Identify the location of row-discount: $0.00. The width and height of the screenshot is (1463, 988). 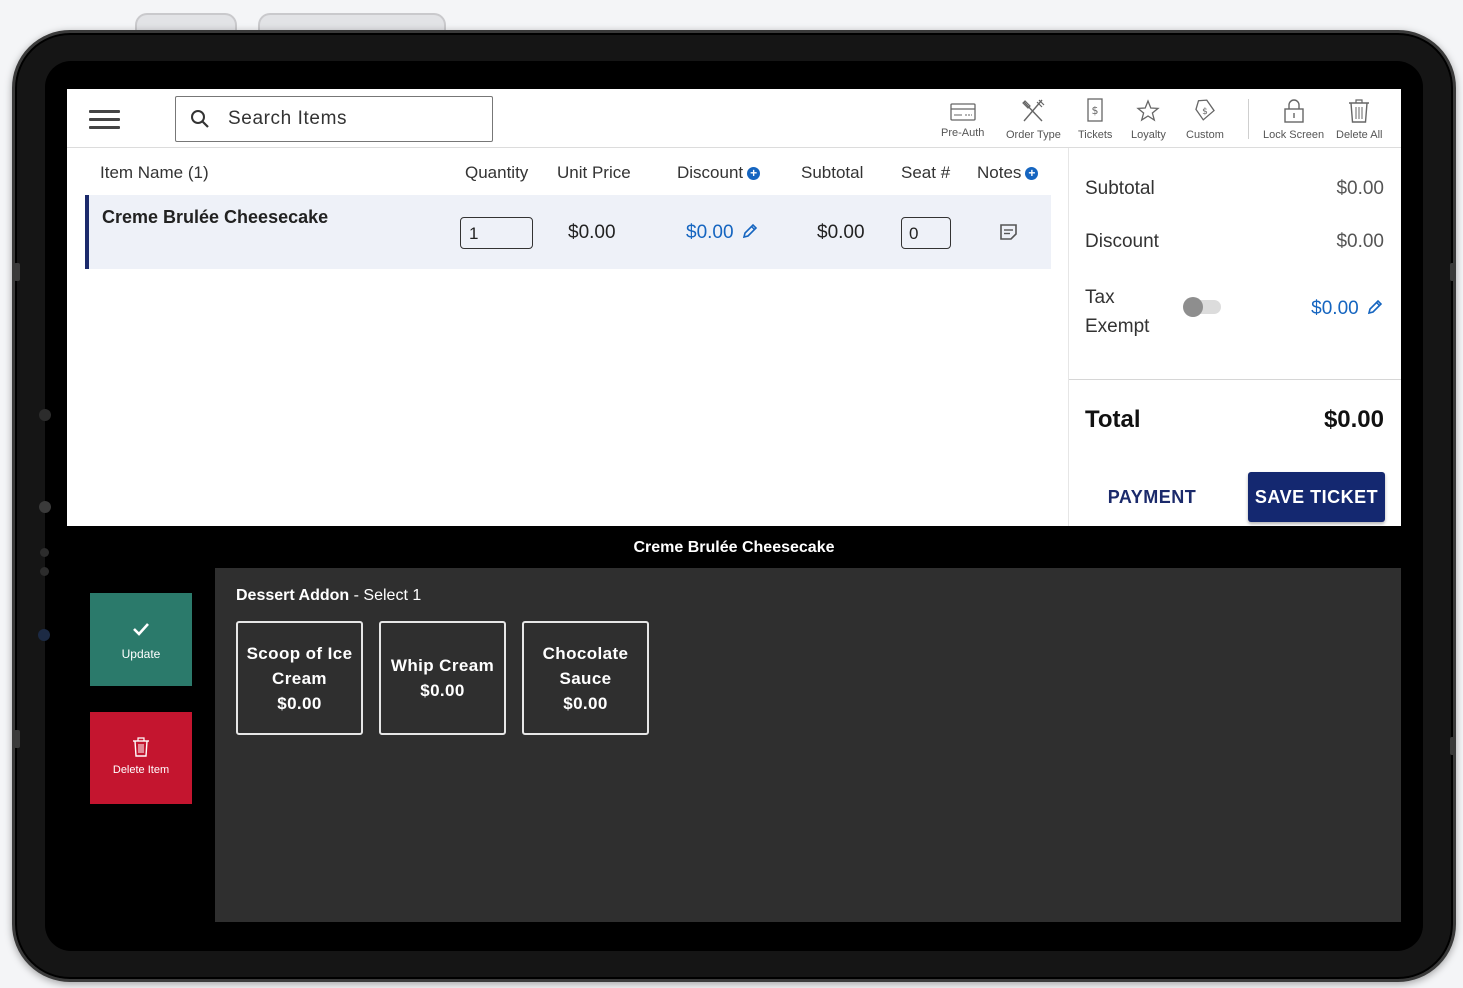
(722, 233).